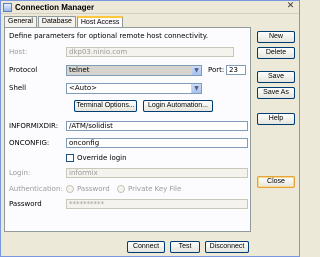 This screenshot has height=257, width=320. Describe the element at coordinates (70, 189) in the screenshot. I see `password-radio` at that location.